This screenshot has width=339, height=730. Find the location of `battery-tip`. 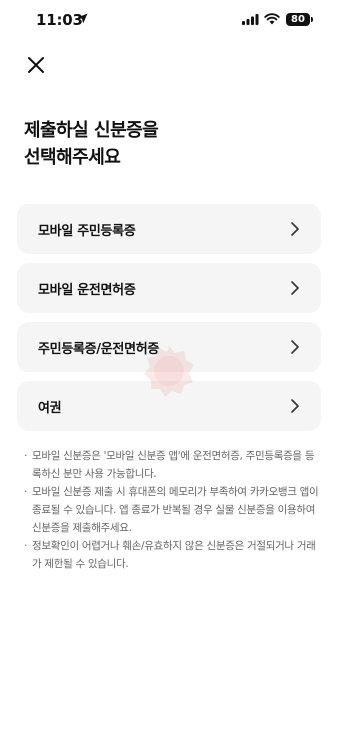

battery-tip is located at coordinates (312, 19).